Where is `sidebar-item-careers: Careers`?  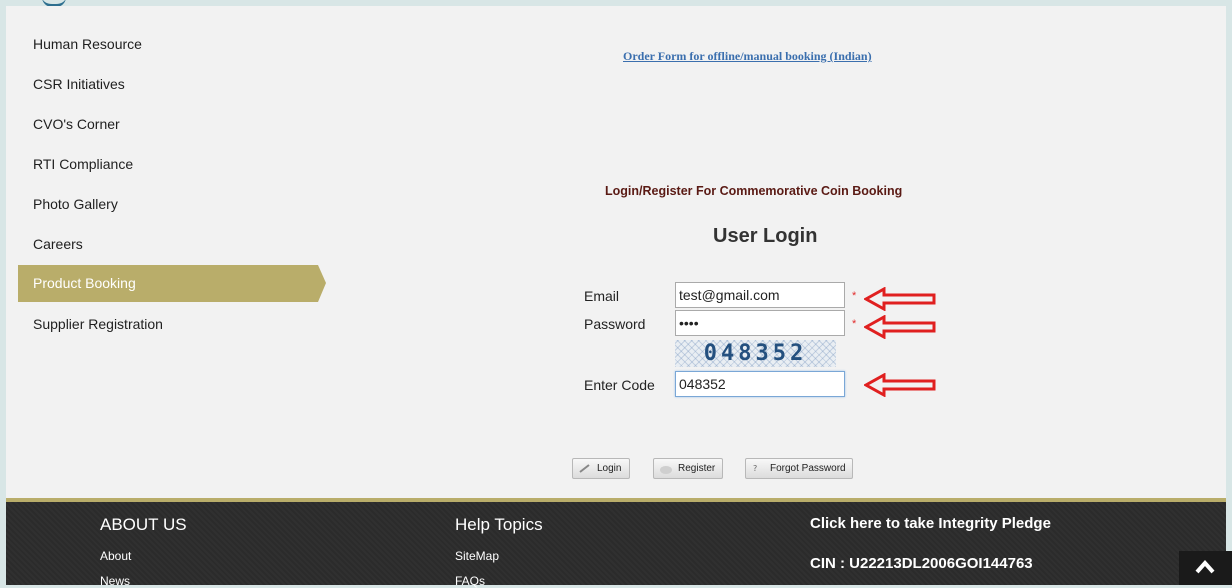
sidebar-item-careers: Careers is located at coordinates (168, 244).